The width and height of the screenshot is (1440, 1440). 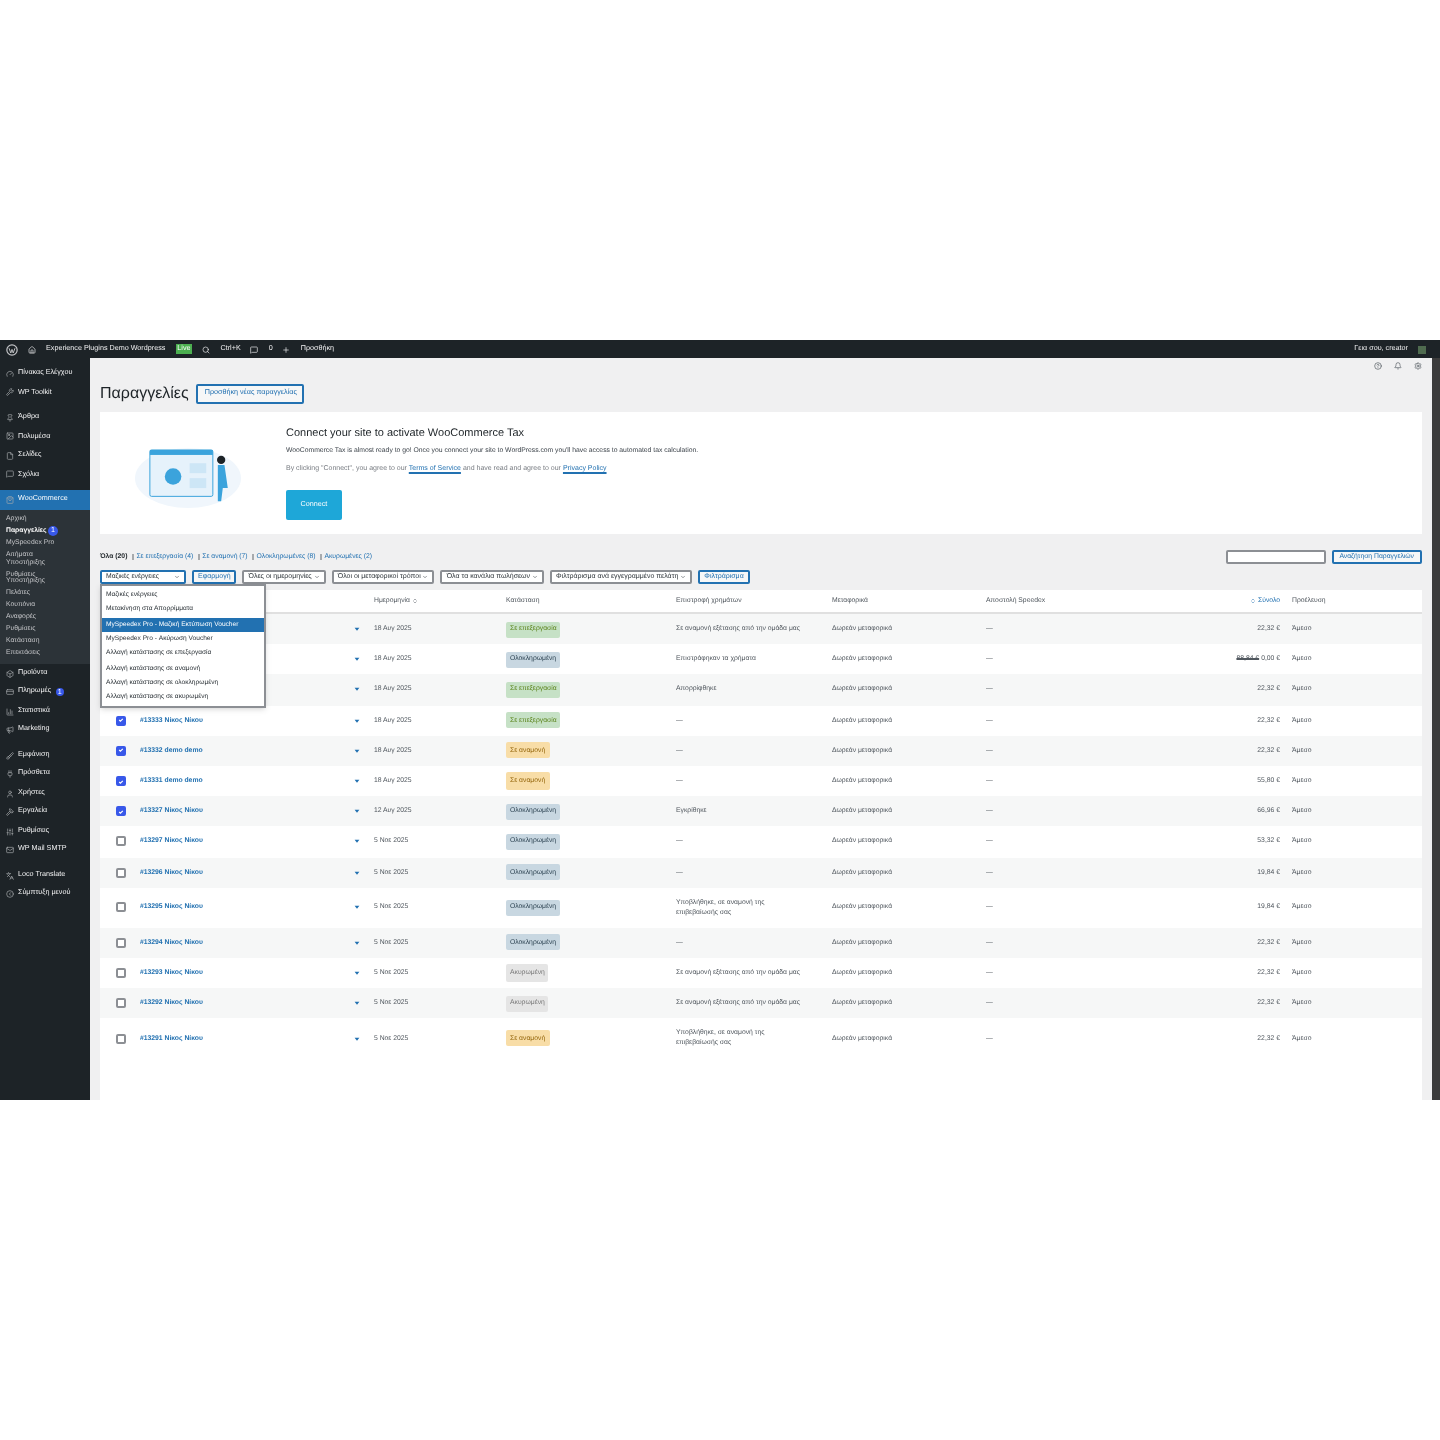 What do you see at coordinates (10, 673) in the screenshot?
I see `box-icon` at bounding box center [10, 673].